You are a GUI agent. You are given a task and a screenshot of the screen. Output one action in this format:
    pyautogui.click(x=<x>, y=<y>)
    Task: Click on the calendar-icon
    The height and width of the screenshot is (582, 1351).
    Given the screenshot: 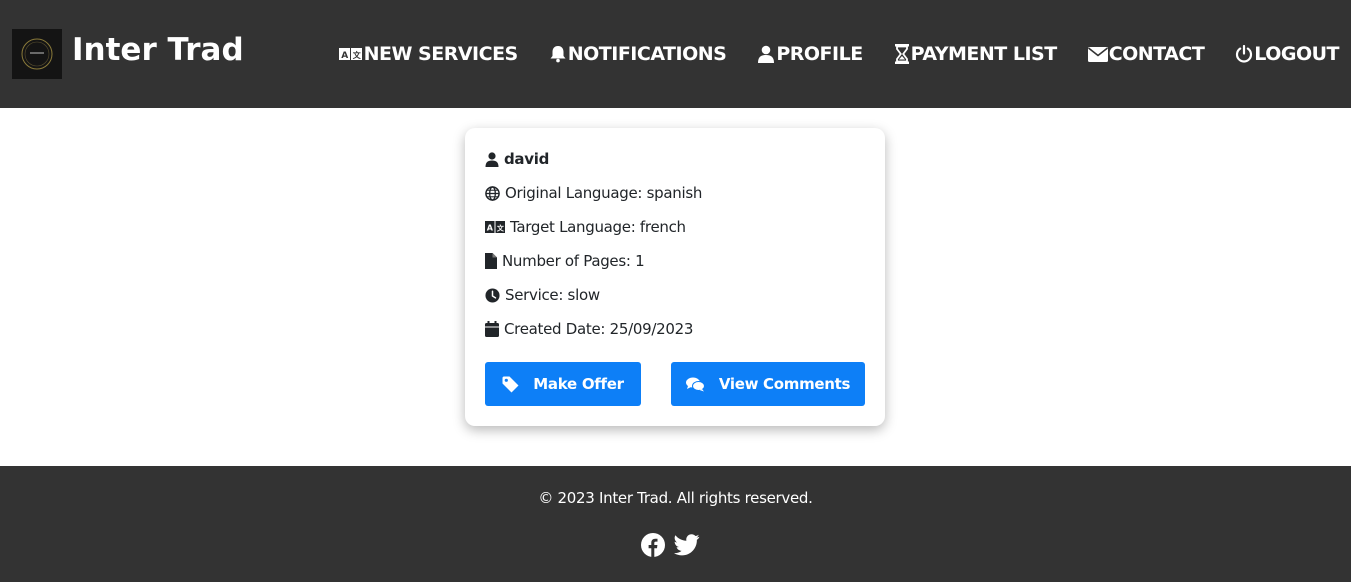 What is the action you would take?
    pyautogui.click(x=494, y=329)
    